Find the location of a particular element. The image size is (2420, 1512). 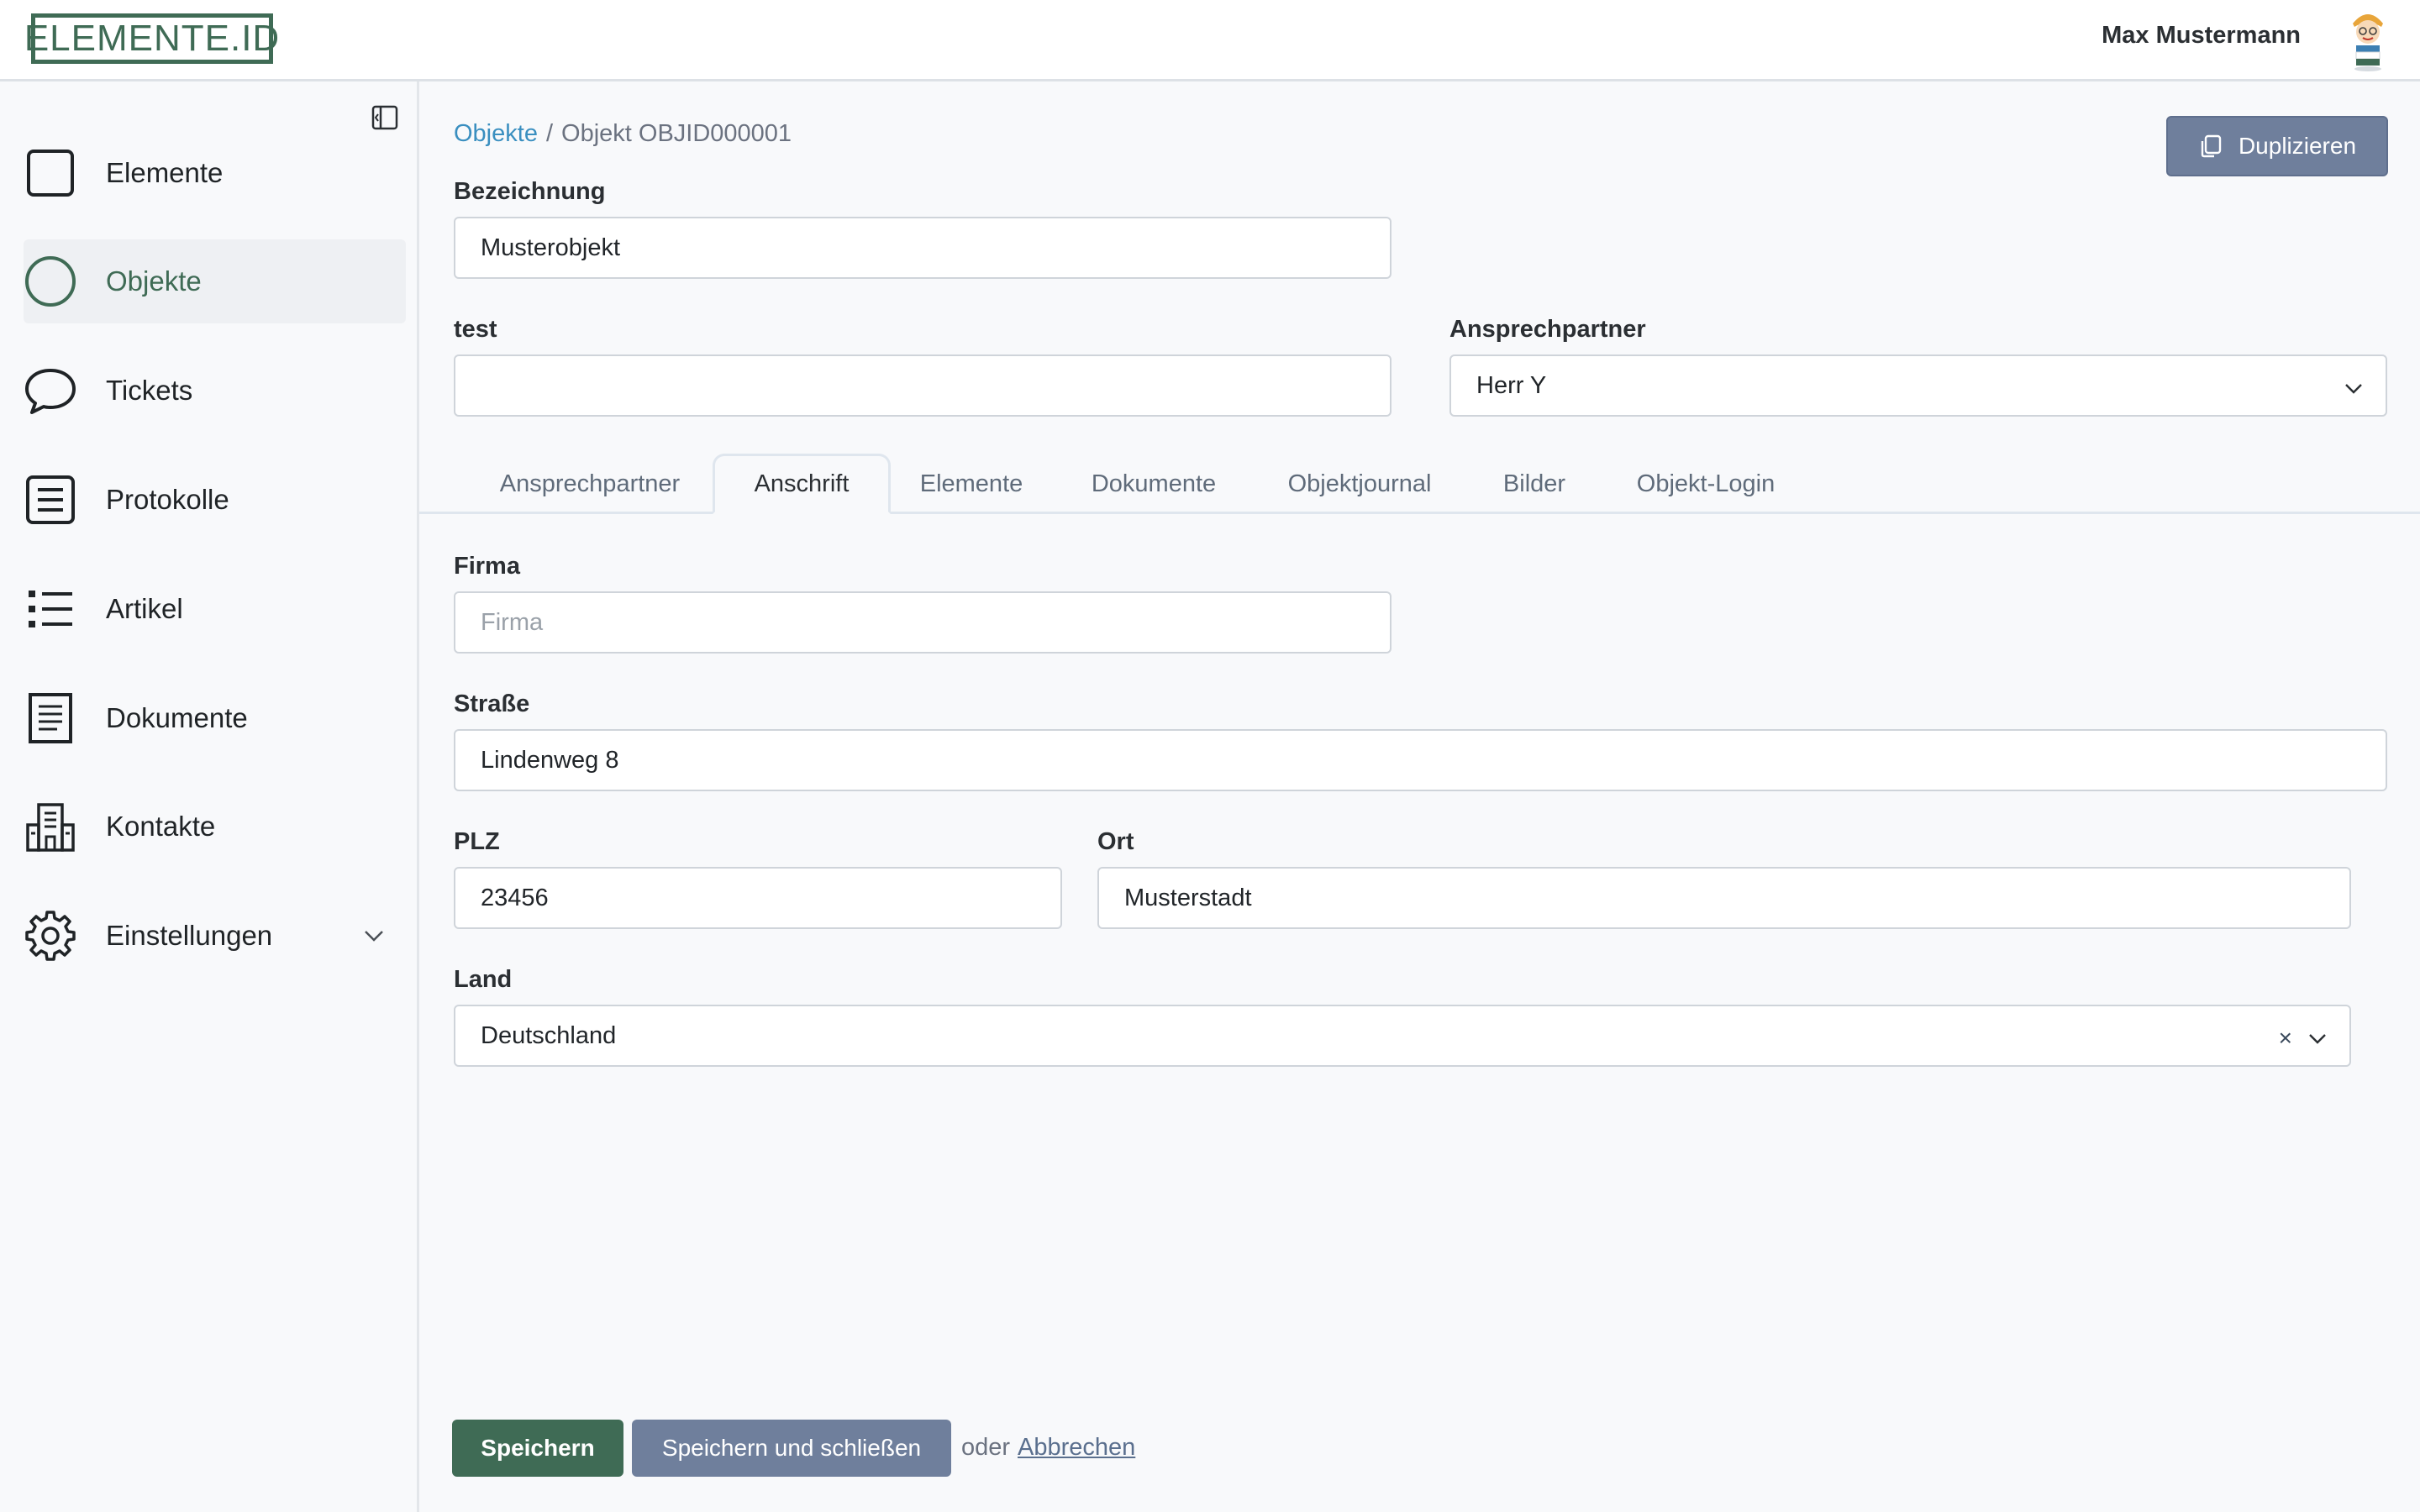

sidebar-item-label: Elemente is located at coordinates (165, 172).